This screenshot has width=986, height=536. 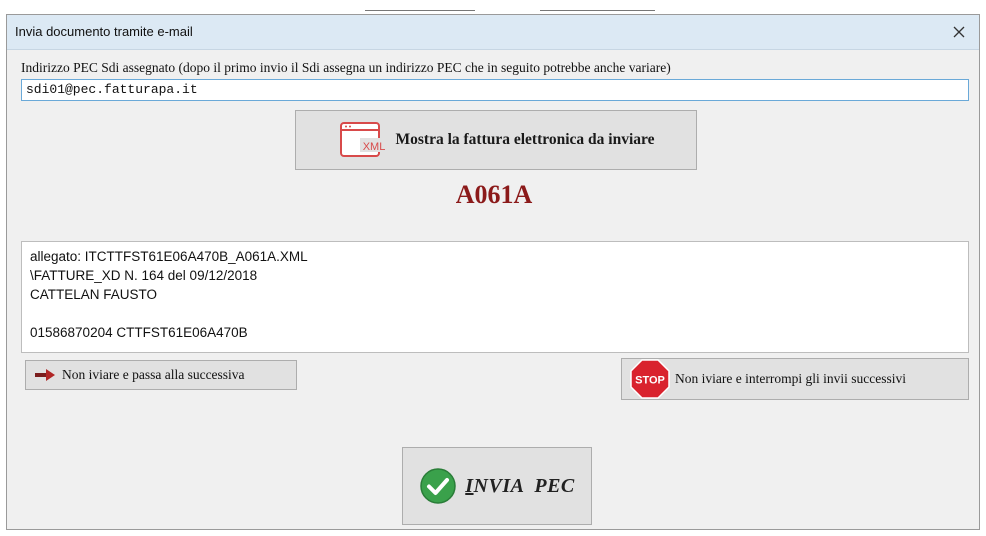 I want to click on close-button, so click(x=959, y=32).